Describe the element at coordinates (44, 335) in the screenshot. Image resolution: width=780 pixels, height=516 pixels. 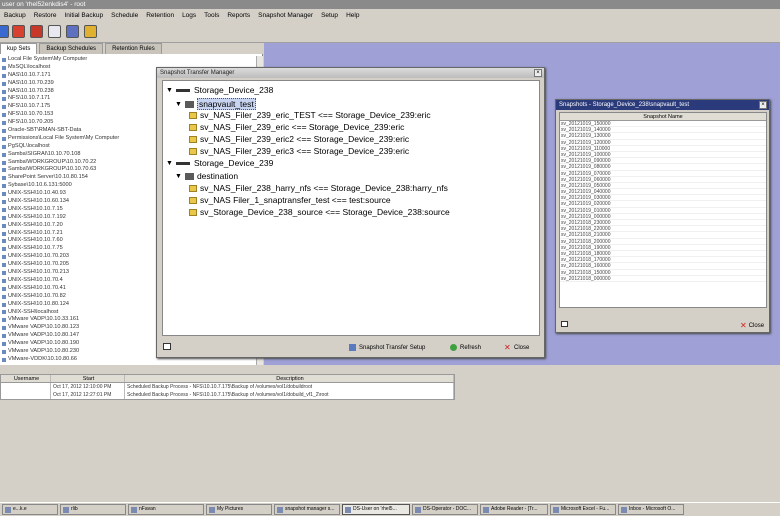
I see `list-item-label: VMware VADP\10.10.80.147` at that location.